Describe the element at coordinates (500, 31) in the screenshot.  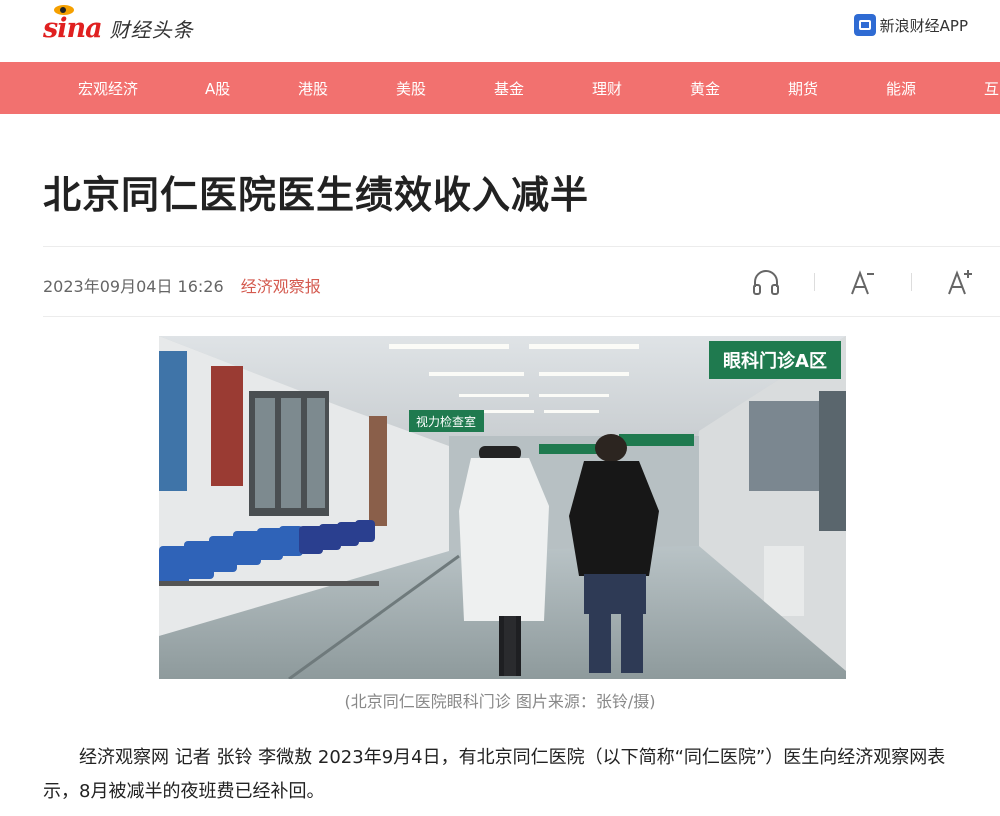
I see `top-header: sina 财经头条 新浪财经APP` at that location.